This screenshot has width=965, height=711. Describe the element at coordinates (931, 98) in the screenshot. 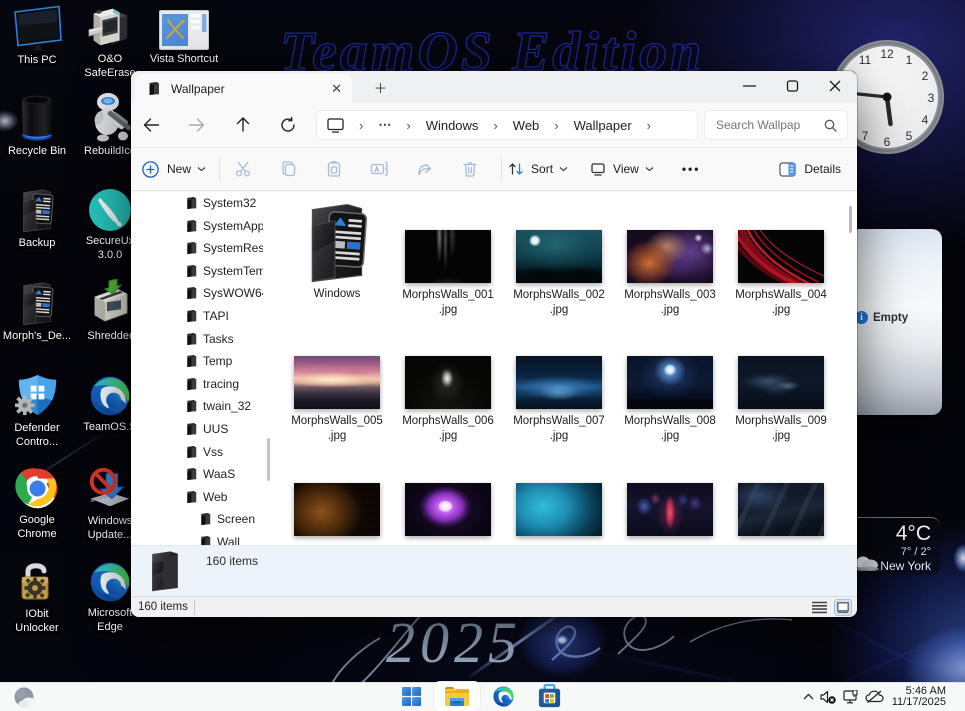

I see `svg-text: 3` at that location.